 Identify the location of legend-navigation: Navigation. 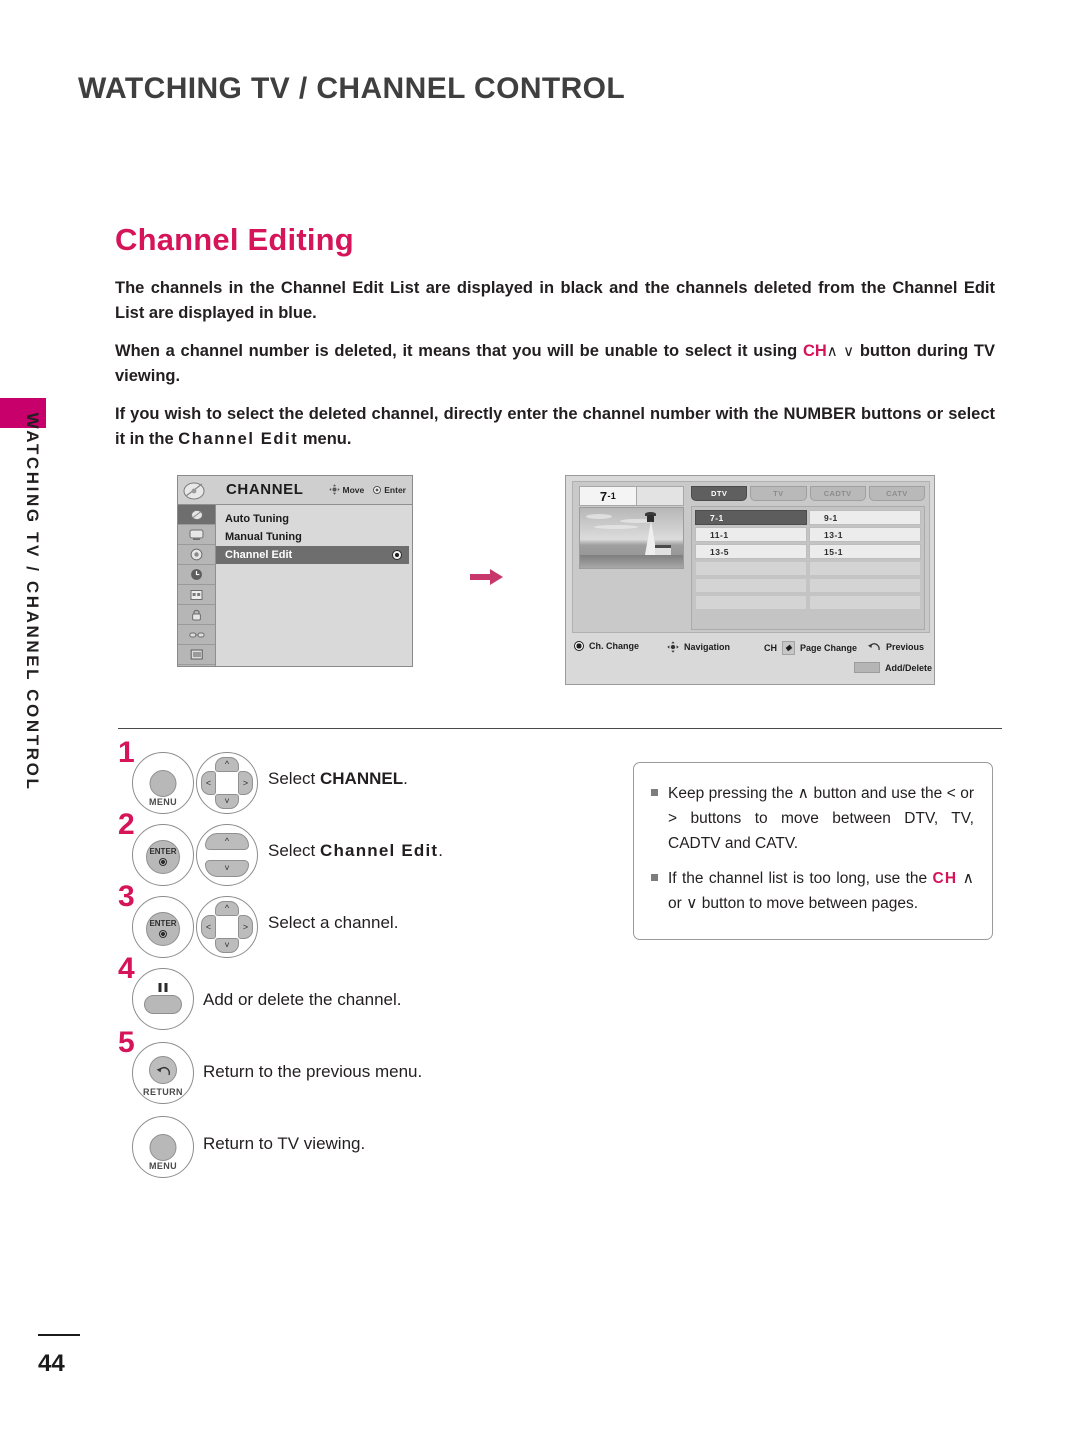
(698, 647).